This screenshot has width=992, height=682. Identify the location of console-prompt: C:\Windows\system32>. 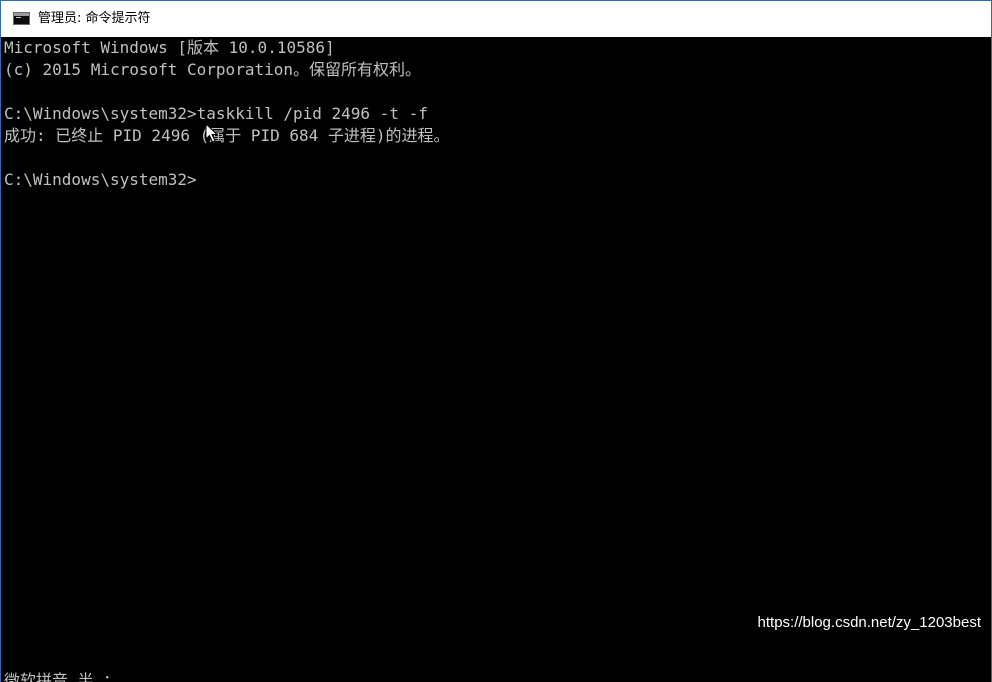
(100, 180).